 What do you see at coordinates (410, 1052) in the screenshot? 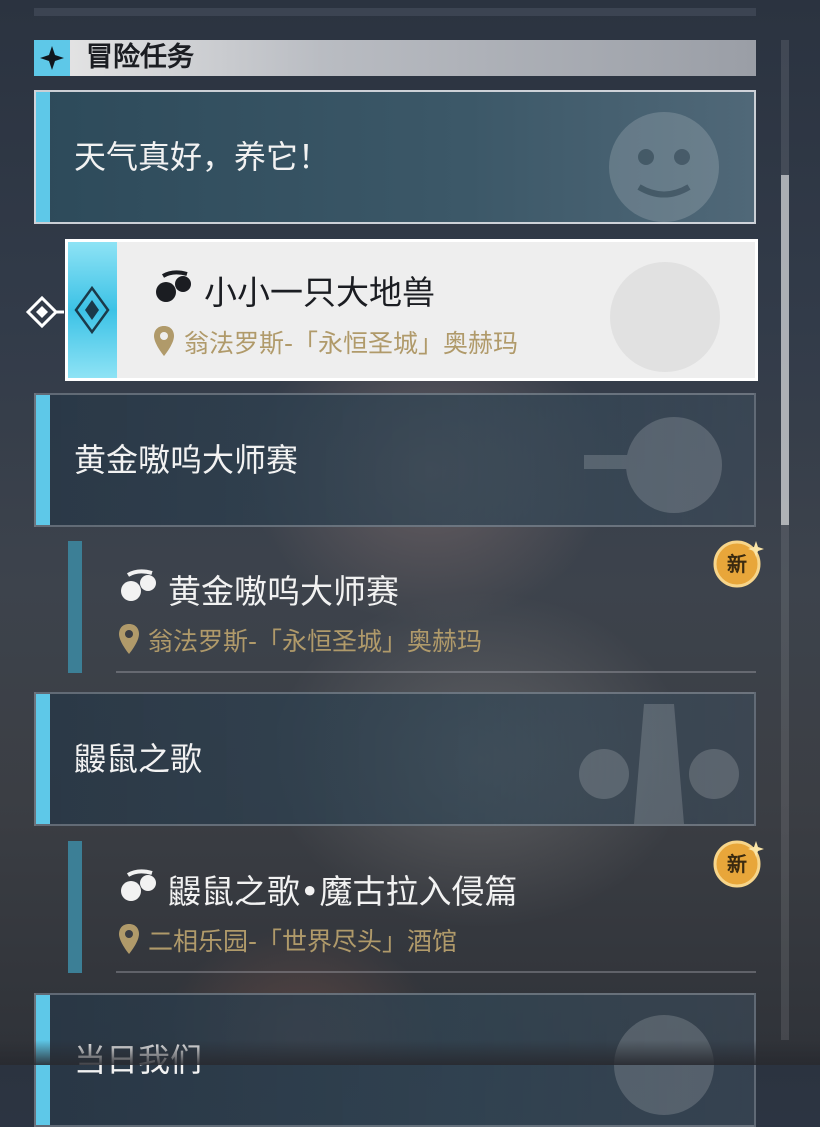
I see `bottom-fade` at bounding box center [410, 1052].